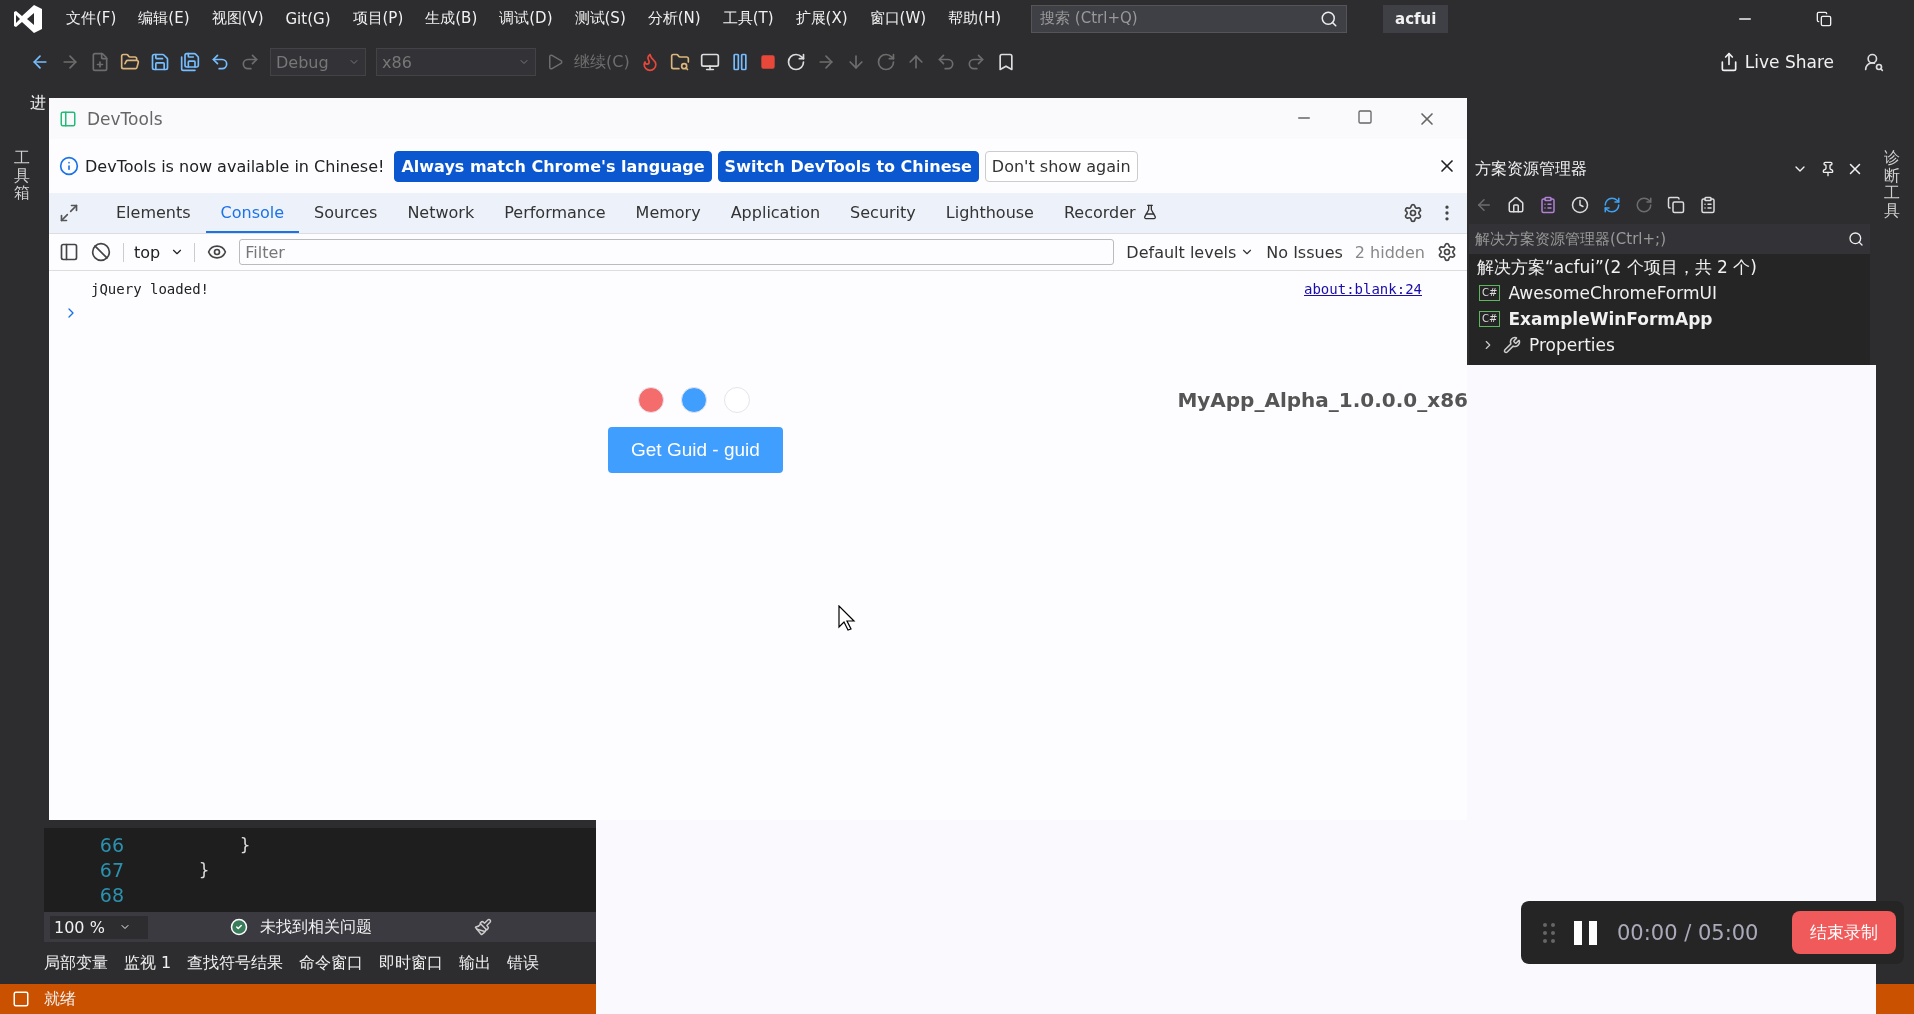  I want to click on history-icon, so click(1580, 205).